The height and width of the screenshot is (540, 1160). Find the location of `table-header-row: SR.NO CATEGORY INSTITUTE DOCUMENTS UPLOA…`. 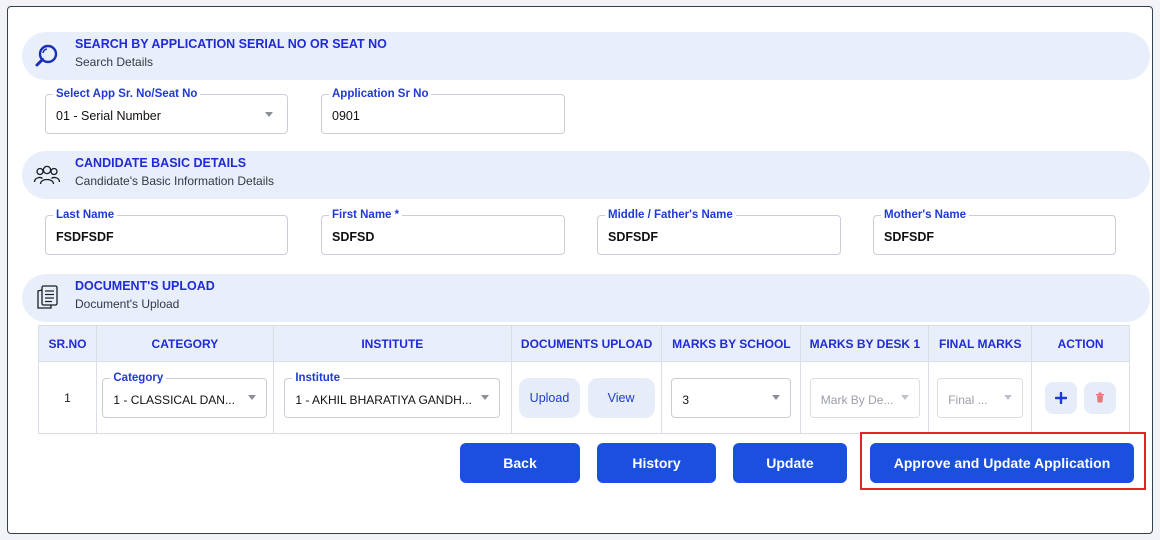

table-header-row: SR.NO CATEGORY INSTITUTE DOCUMENTS UPLOA… is located at coordinates (584, 343).